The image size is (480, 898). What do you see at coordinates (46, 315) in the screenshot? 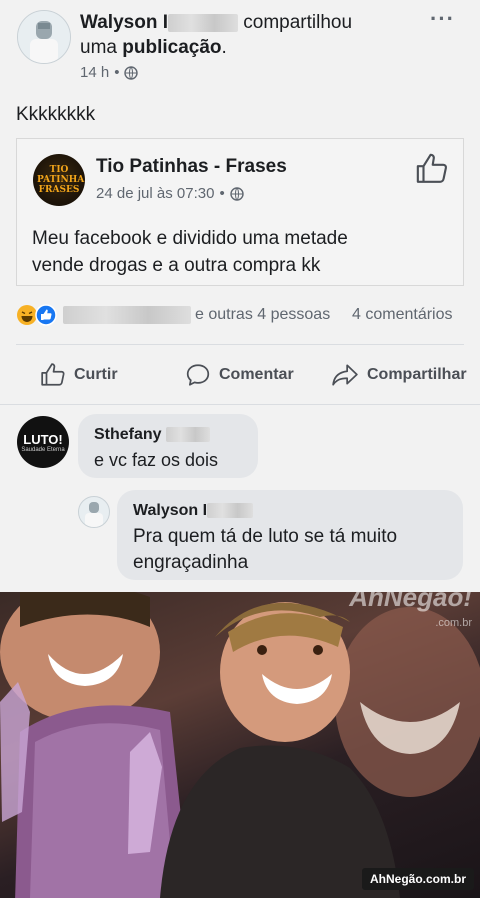
I see `like-reaction-icon` at bounding box center [46, 315].